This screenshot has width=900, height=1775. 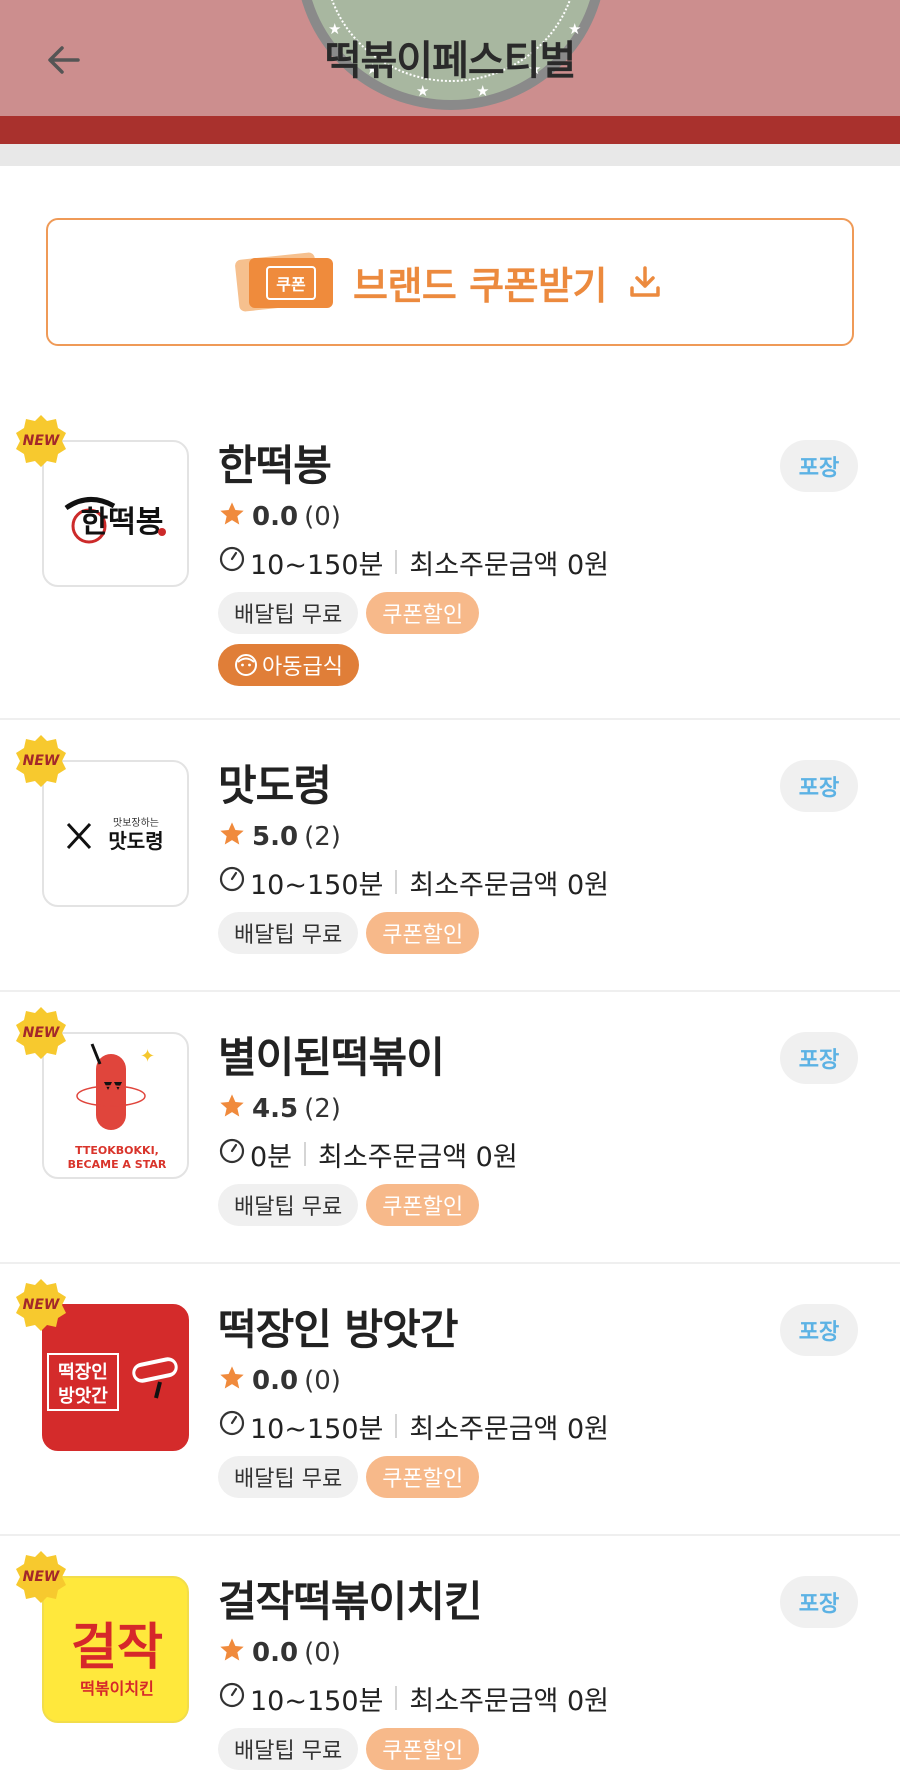 I want to click on header: ★ ★ ★ ★ ★ ★ 떡볶이페스티벌, so click(x=450, y=58).